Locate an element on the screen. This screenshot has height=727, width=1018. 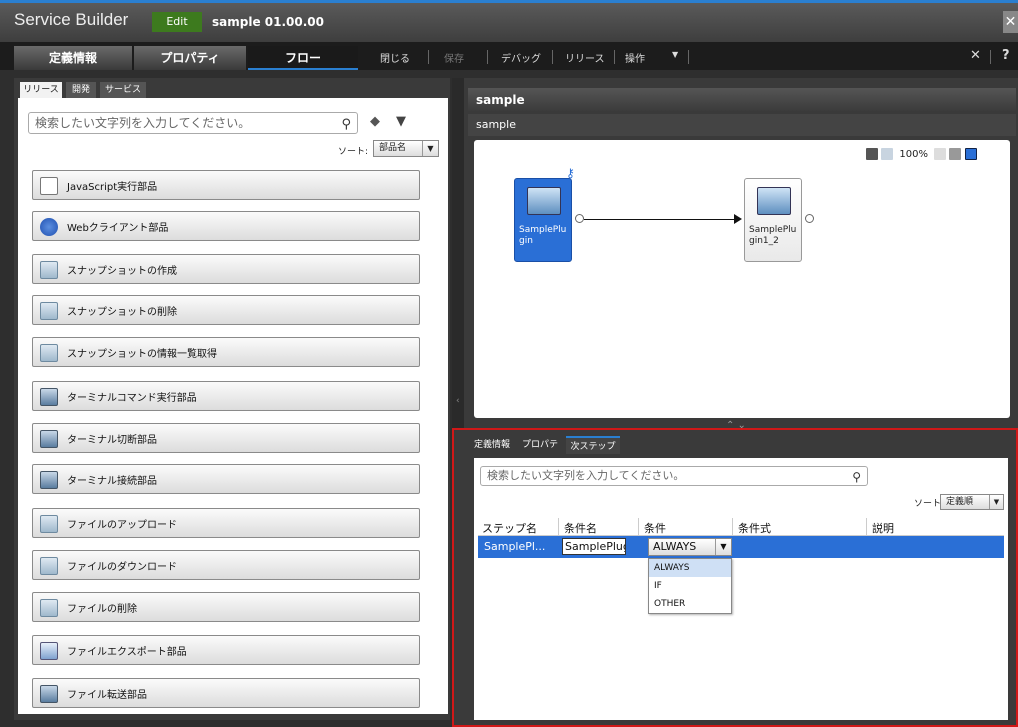
part-item-file-download: ファイルのダウンロード is located at coordinates (226, 565).